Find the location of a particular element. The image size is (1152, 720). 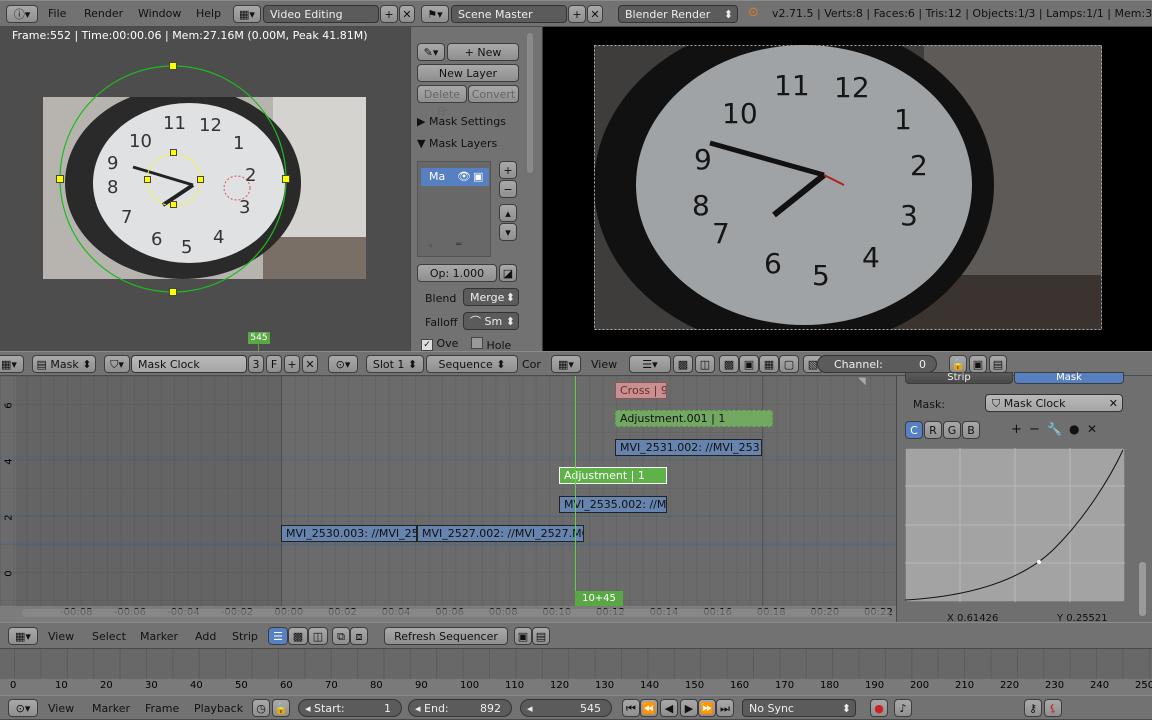

seq-render-still-icon: ▣ is located at coordinates (523, 636).